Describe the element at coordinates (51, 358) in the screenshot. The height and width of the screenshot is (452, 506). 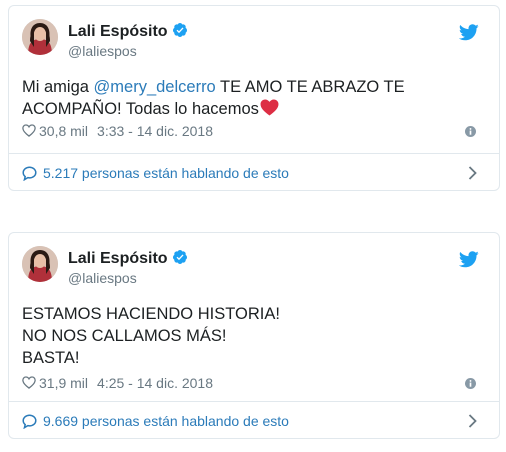
I see `tweet-text-line: BASTA!` at that location.